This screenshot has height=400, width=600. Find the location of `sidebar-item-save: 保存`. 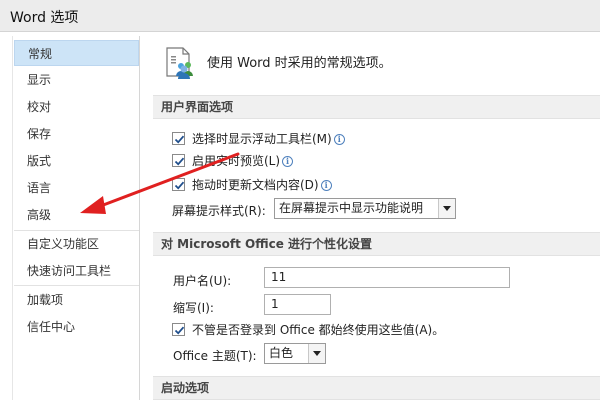

sidebar-item-save: 保存 is located at coordinates (76, 134).